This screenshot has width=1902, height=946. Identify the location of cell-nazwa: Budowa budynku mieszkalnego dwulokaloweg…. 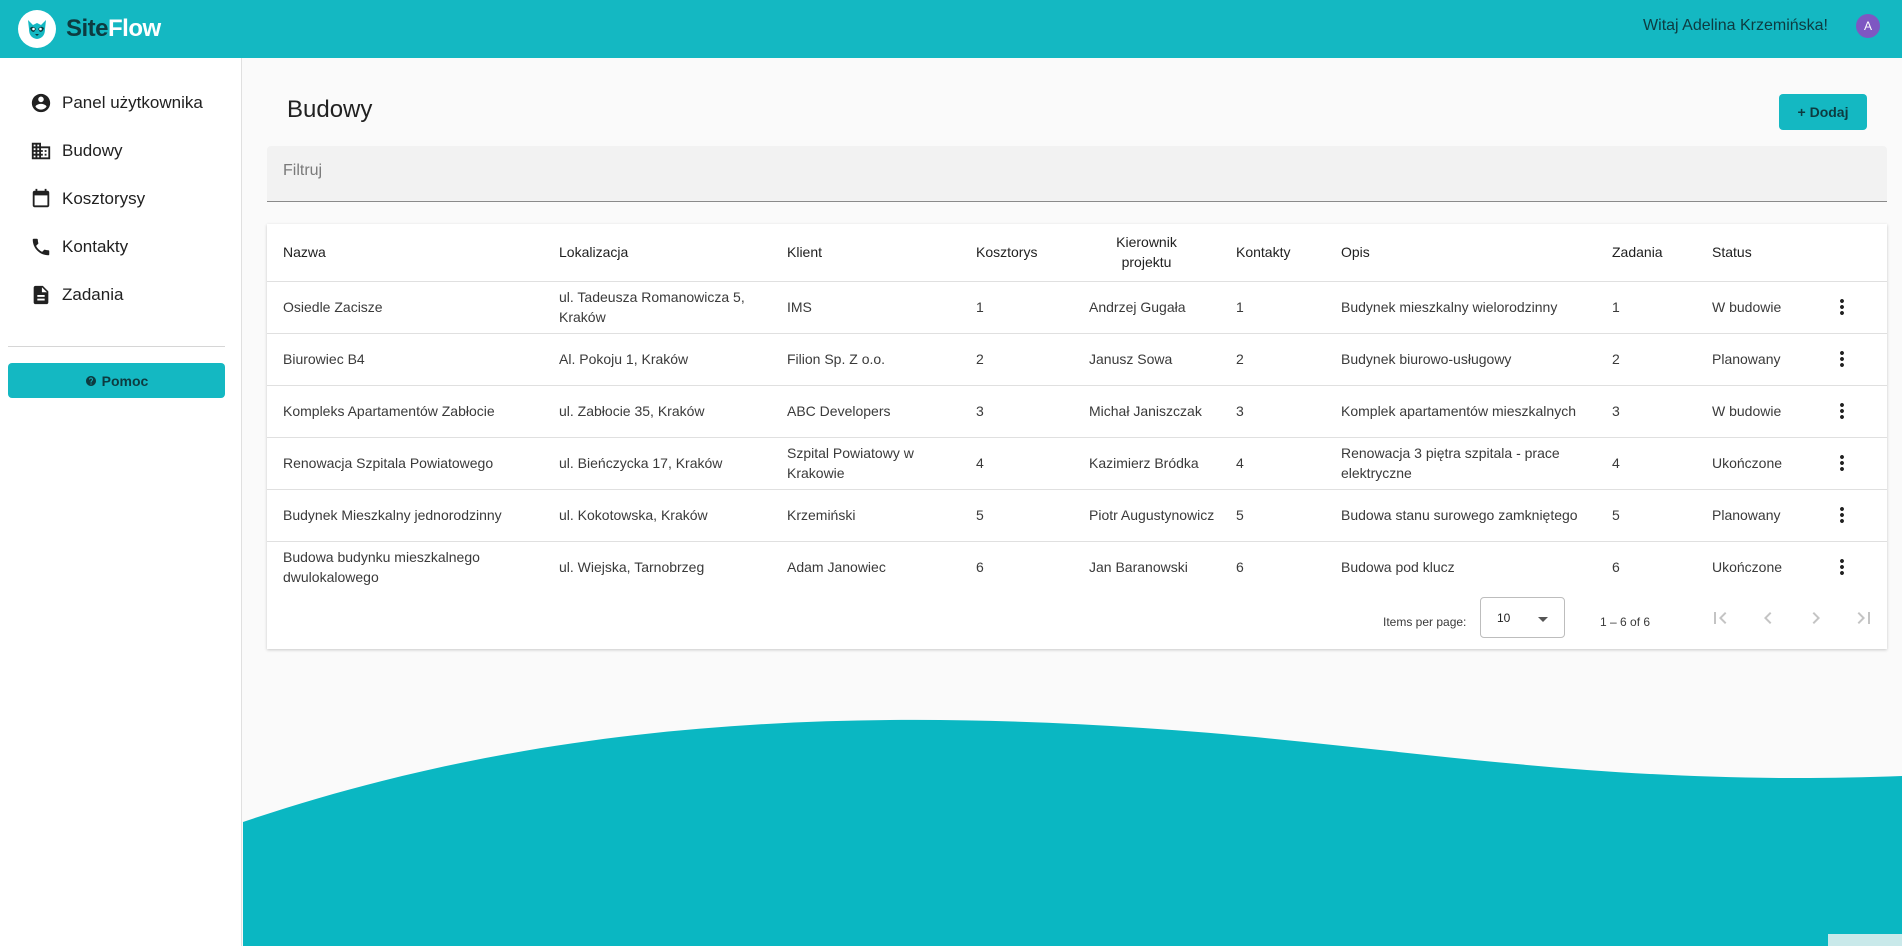
(381, 567).